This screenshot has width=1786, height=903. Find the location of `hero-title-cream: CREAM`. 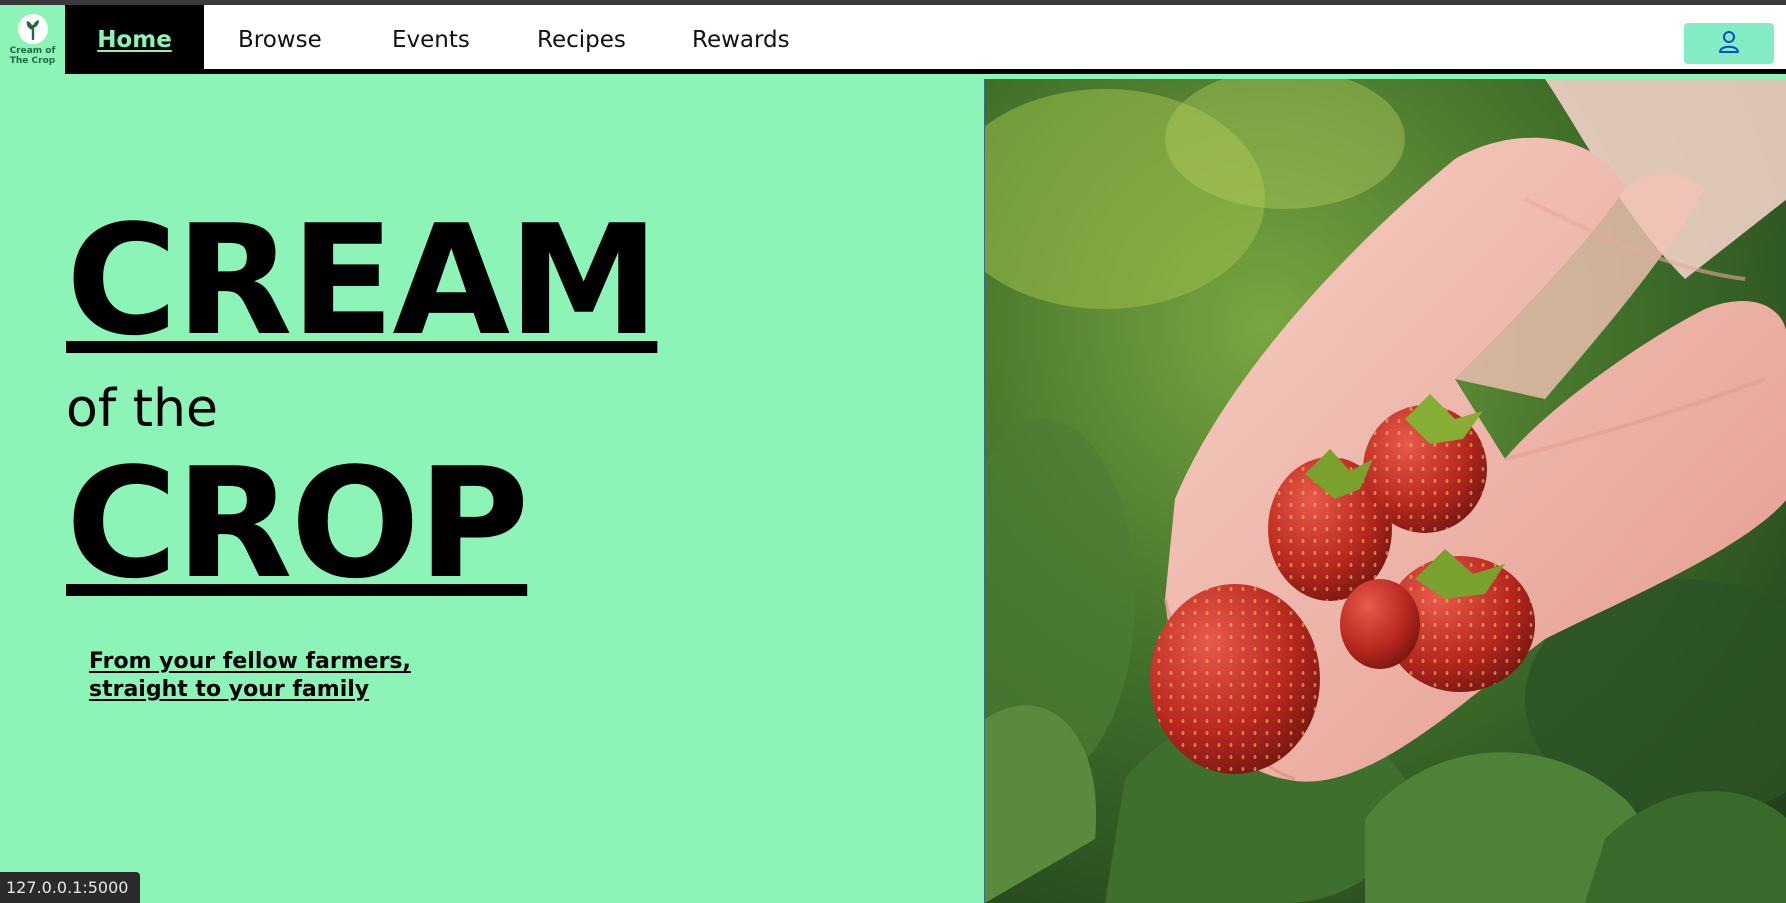

hero-title-cream: CREAM is located at coordinates (362, 280).